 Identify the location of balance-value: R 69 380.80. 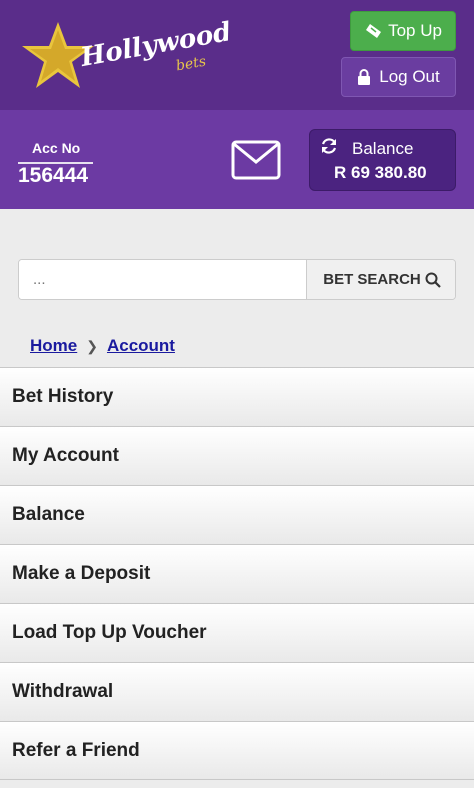
(380, 172).